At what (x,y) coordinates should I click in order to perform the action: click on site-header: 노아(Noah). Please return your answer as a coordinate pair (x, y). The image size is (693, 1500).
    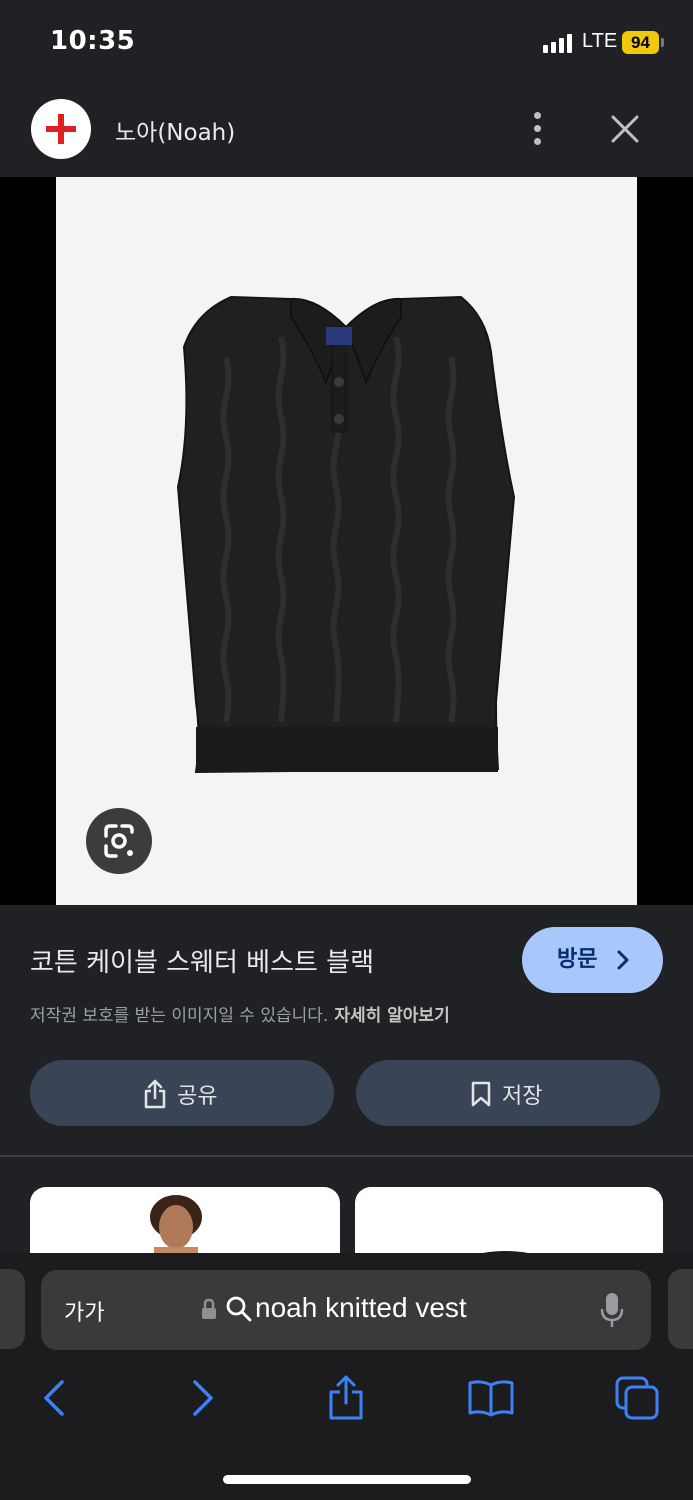
    Looking at the image, I should click on (346, 128).